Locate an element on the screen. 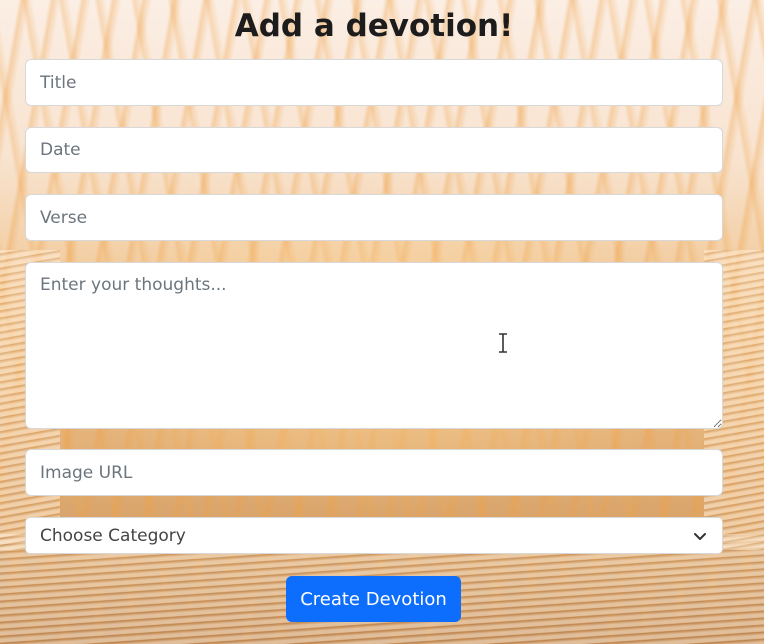  title-input is located at coordinates (374, 82).